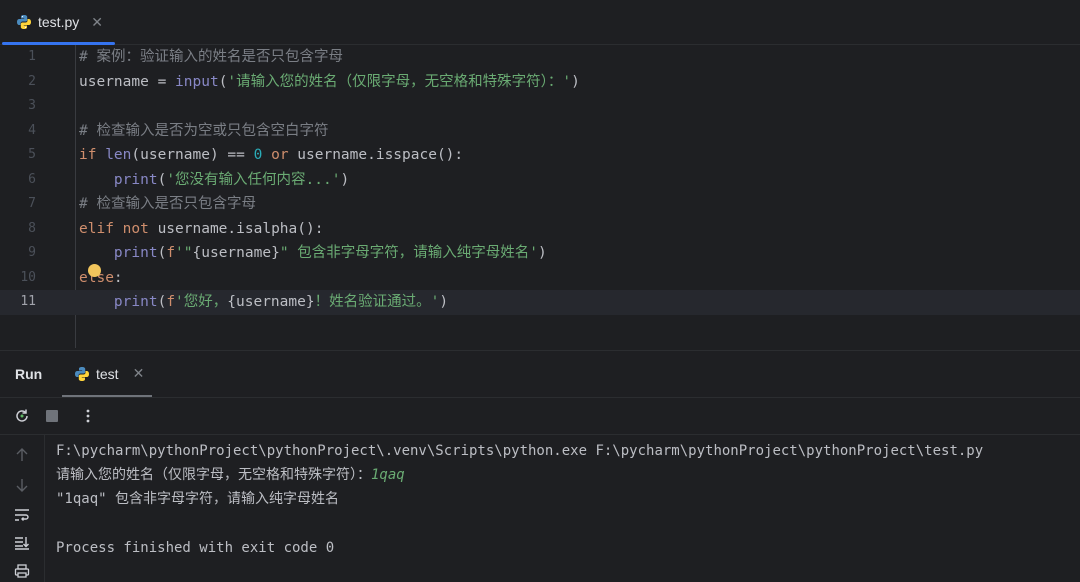  I want to click on code-line: 6 print('您没有输入任何内容...'), so click(540, 180).